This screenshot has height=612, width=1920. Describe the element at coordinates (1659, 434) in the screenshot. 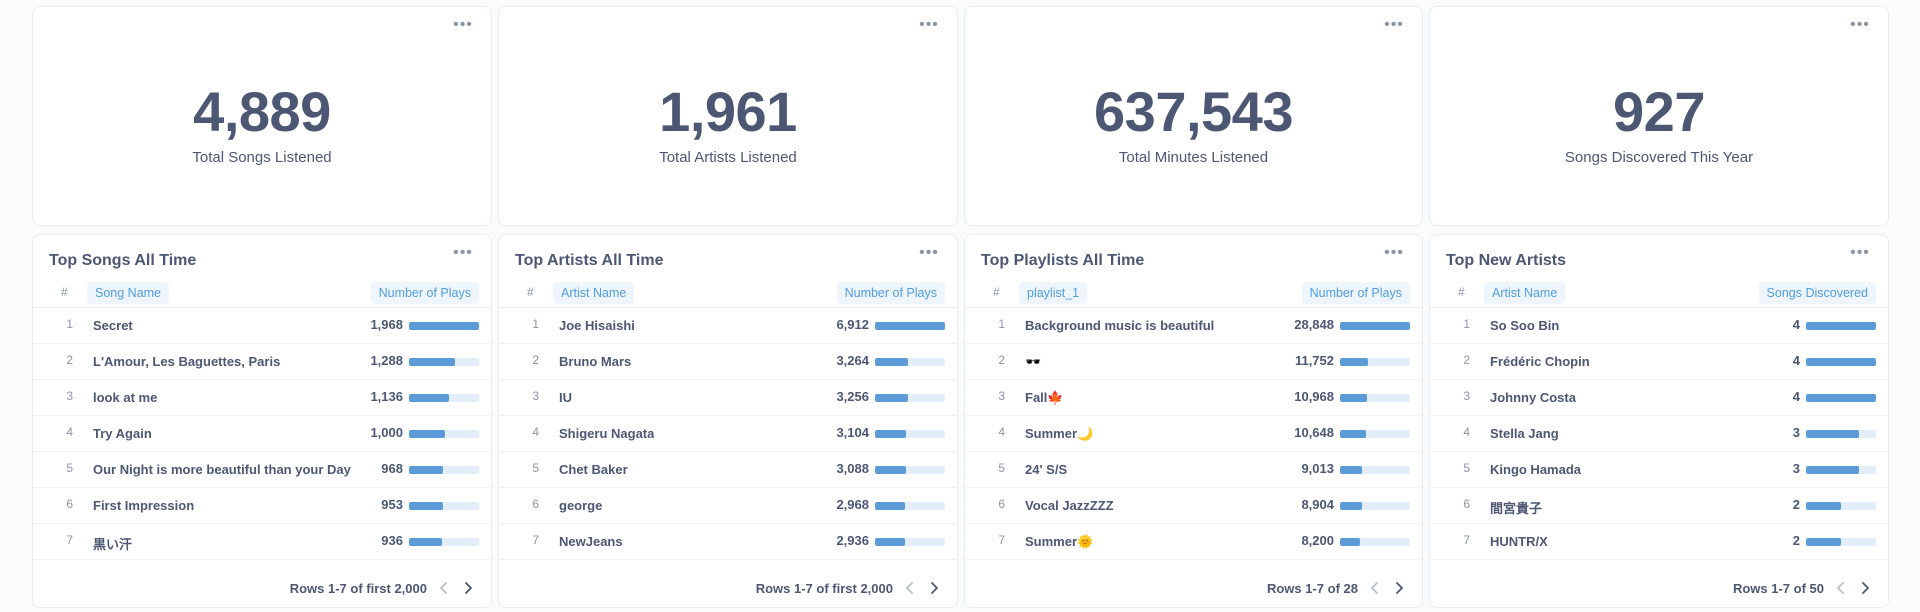

I see `table-row: 4 Stella Jang 3` at that location.